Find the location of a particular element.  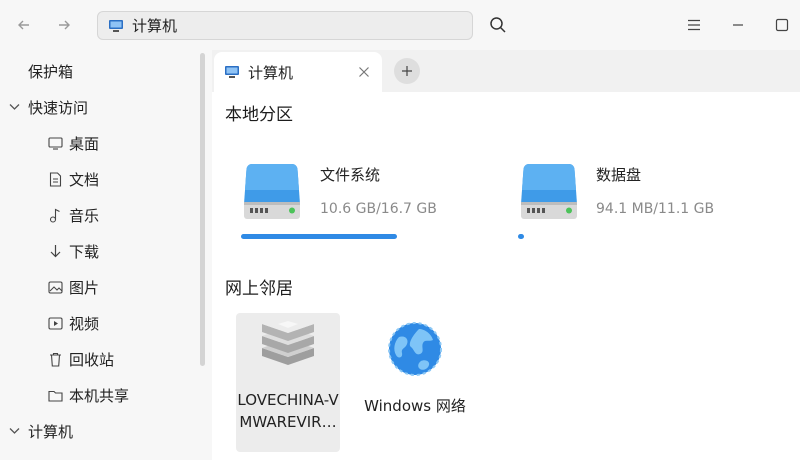

video-icon is located at coordinates (55, 323).